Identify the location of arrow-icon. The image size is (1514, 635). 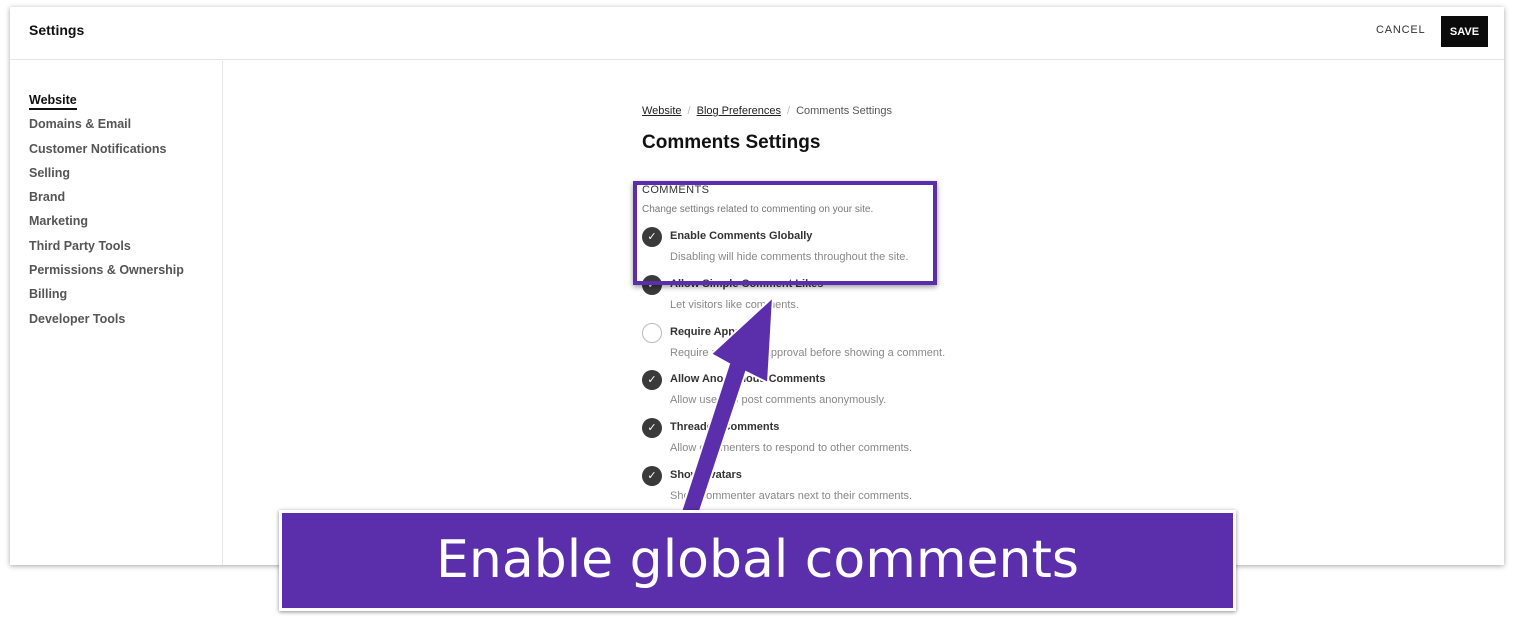
(726, 408).